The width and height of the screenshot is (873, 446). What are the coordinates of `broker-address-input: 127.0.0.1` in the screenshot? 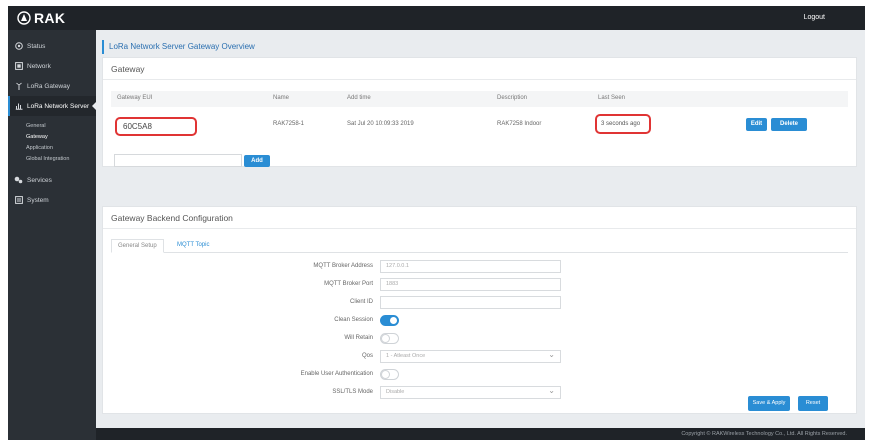 It's located at (470, 266).